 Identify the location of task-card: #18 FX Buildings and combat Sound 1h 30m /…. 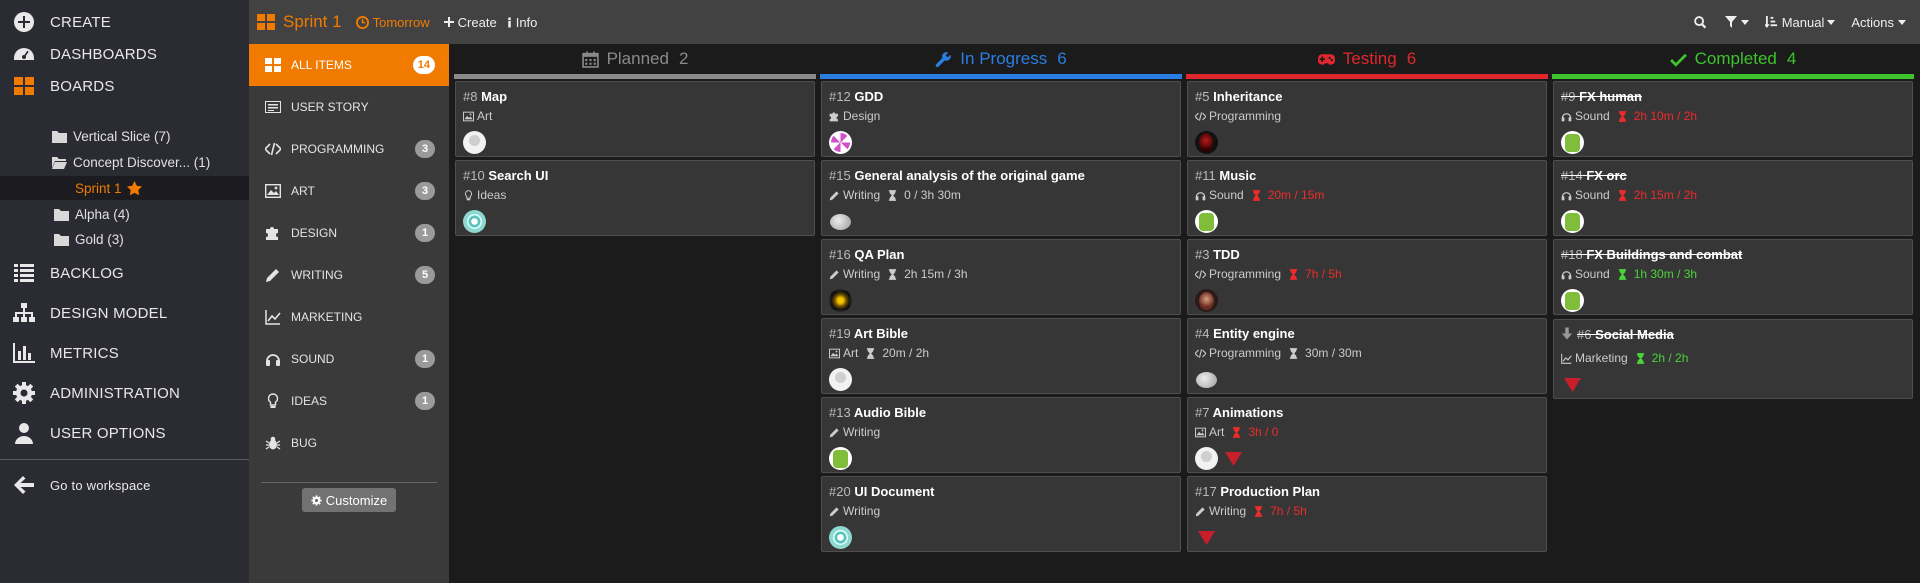
(1733, 277).